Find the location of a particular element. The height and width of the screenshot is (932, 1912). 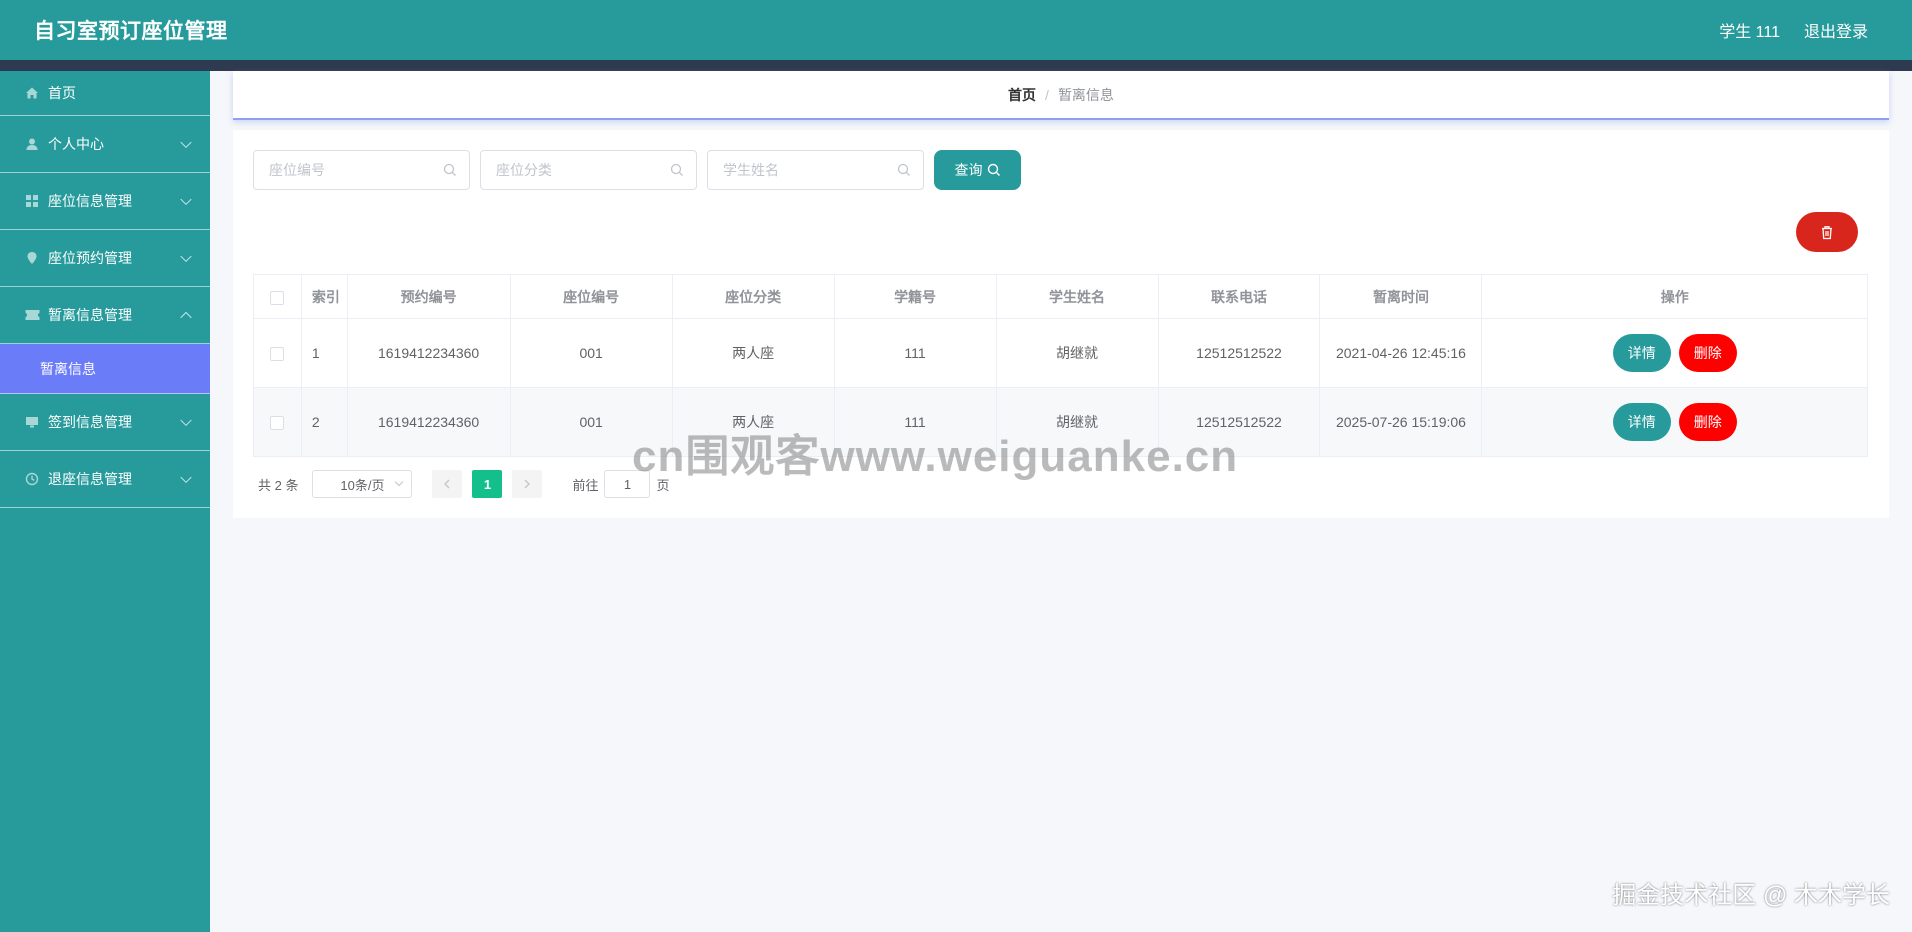

page-number-button: 1 is located at coordinates (487, 484).